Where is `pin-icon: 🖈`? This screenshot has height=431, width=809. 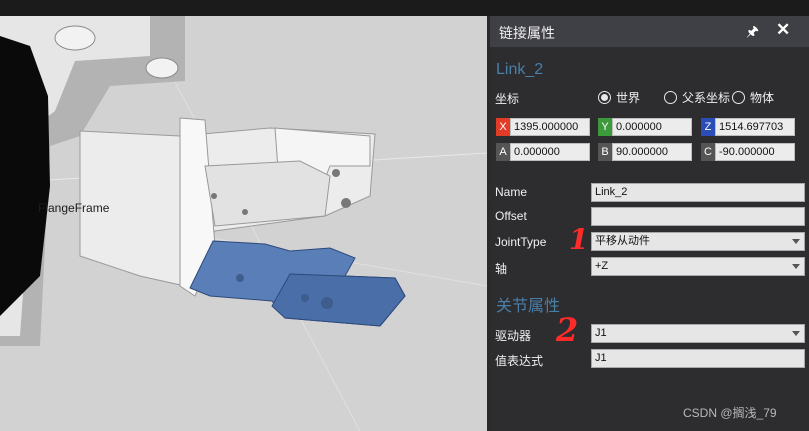 pin-icon: 🖈 is located at coordinates (752, 33).